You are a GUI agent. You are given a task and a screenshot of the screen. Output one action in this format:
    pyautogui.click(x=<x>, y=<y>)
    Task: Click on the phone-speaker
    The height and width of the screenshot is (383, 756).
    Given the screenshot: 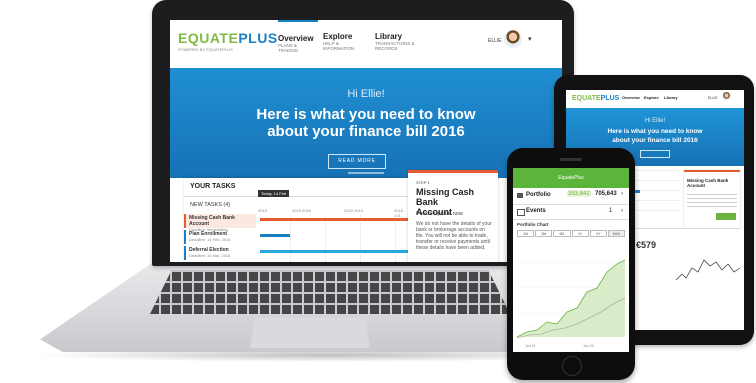 What is the action you would take?
    pyautogui.click(x=571, y=159)
    